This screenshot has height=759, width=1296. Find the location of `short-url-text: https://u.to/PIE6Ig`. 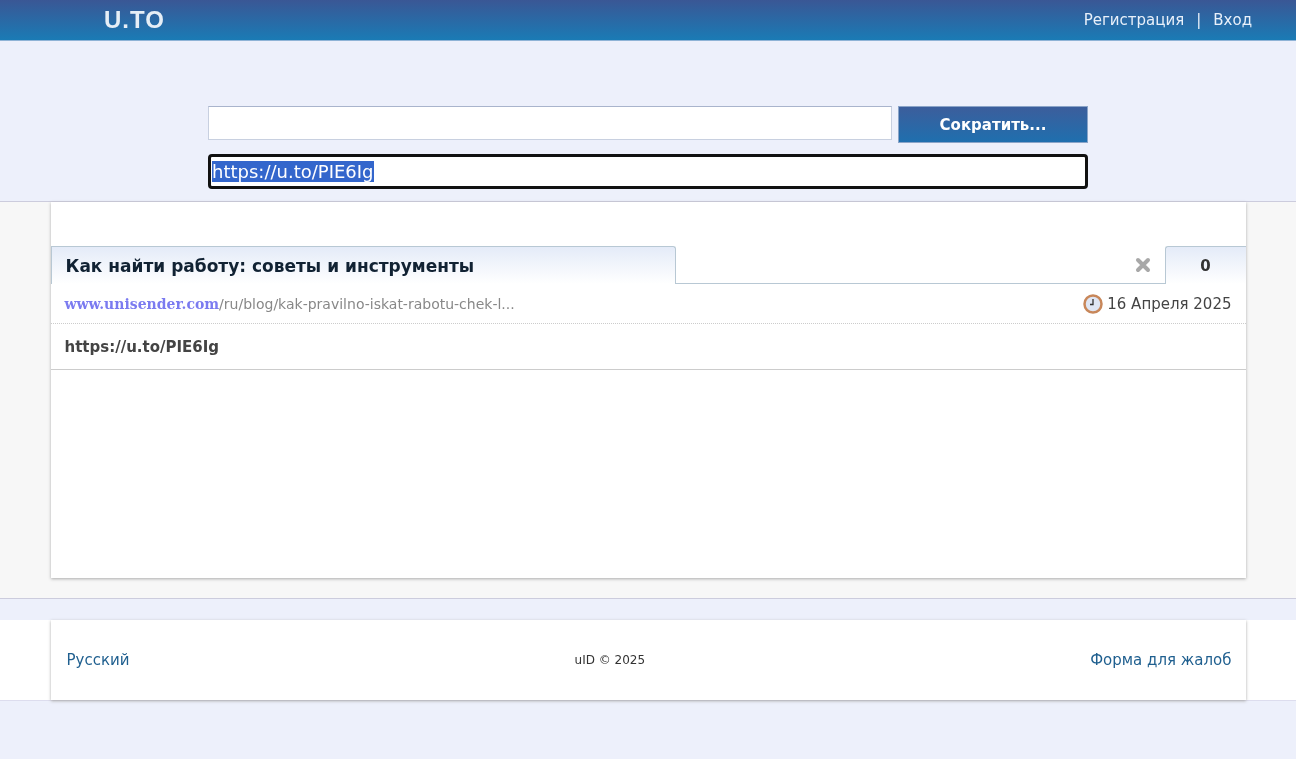

short-url-text: https://u.to/PIE6Ig is located at coordinates (142, 346).